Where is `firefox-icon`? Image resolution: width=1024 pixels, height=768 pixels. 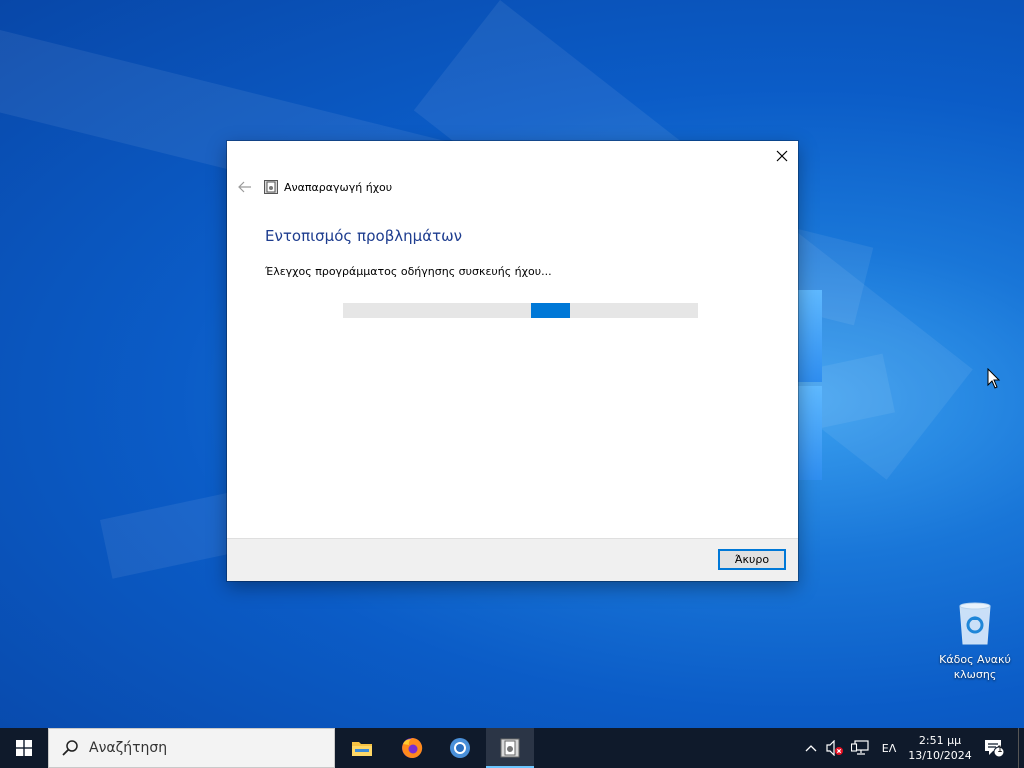
firefox-icon is located at coordinates (412, 747).